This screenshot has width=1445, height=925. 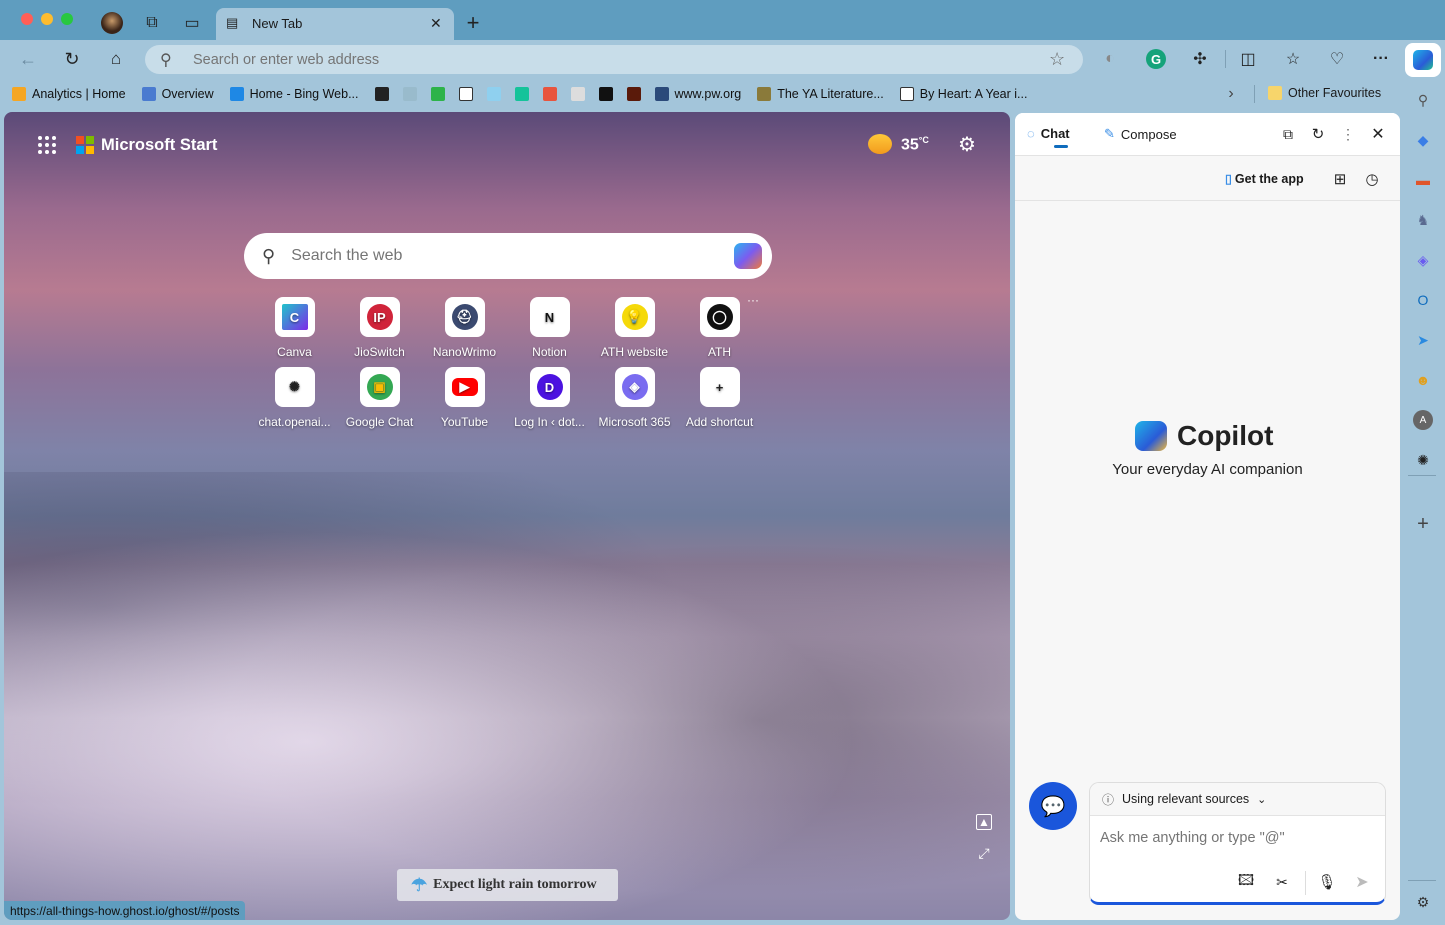 What do you see at coordinates (464, 328) in the screenshot?
I see `shortcut-nanowrimo: ⛑ NanoWrimo` at bounding box center [464, 328].